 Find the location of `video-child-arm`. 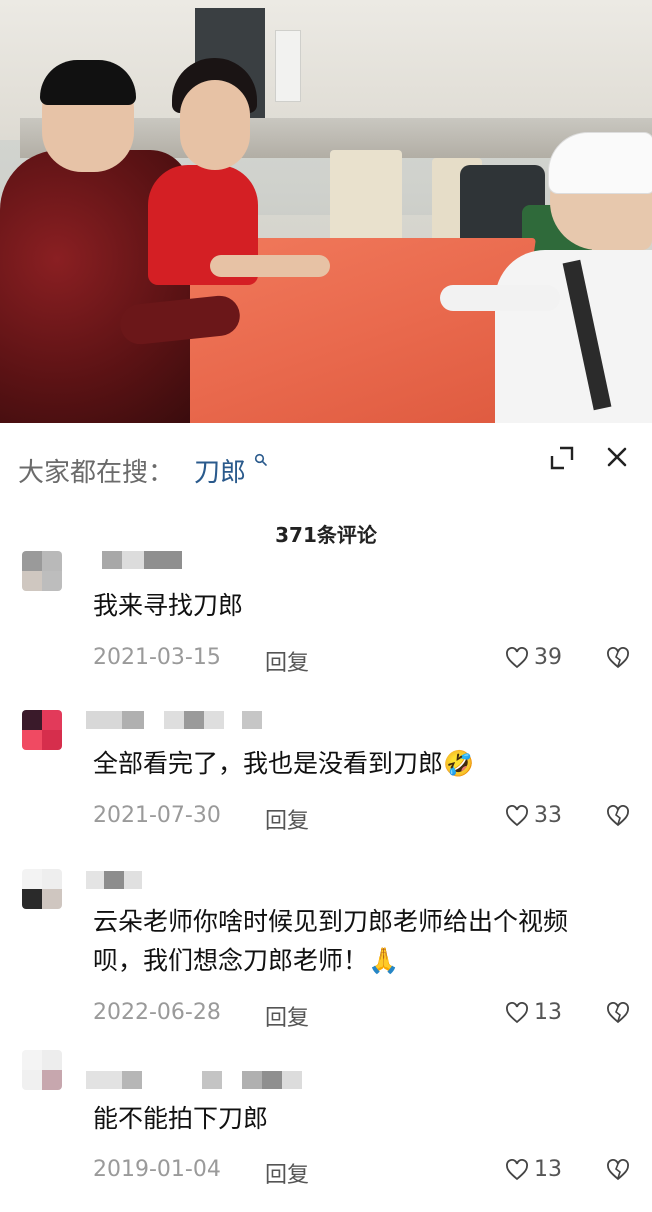

video-child-arm is located at coordinates (500, 298).